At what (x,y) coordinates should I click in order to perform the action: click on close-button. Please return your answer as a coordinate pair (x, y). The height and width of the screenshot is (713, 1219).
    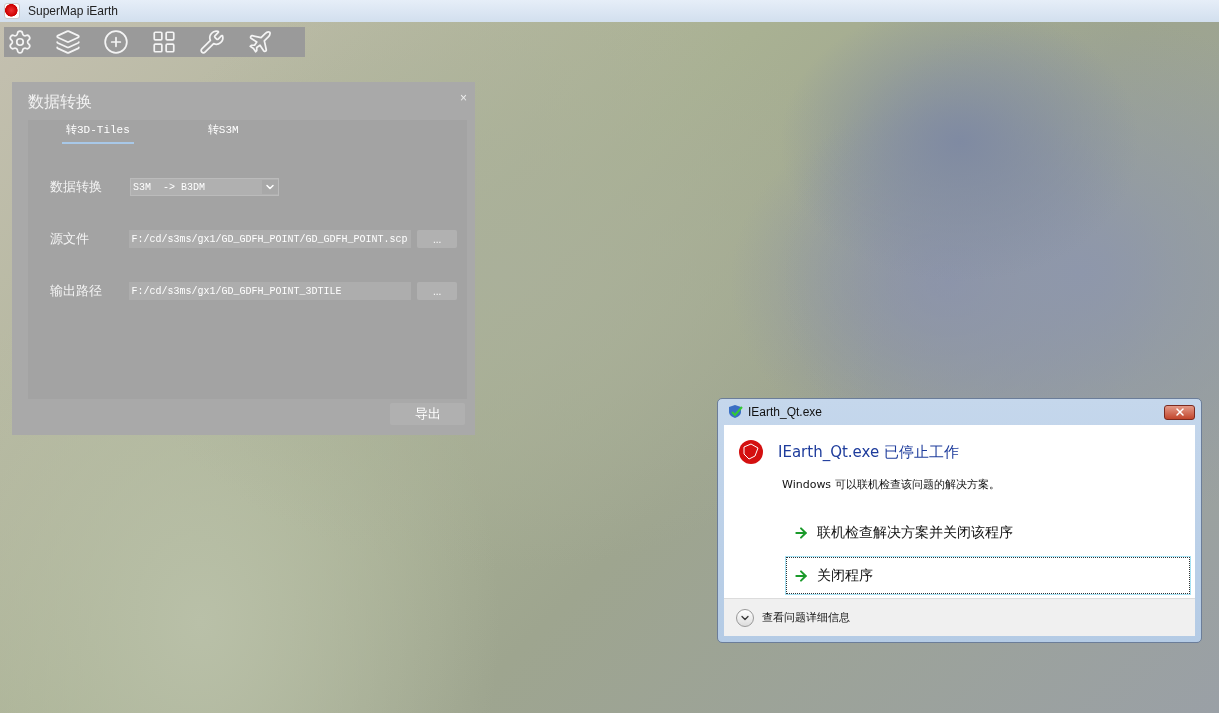
    Looking at the image, I should click on (1179, 412).